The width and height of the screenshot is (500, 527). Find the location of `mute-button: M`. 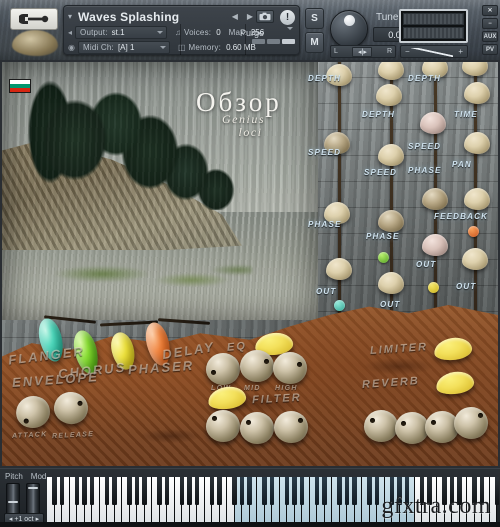

mute-button: M is located at coordinates (314, 42).